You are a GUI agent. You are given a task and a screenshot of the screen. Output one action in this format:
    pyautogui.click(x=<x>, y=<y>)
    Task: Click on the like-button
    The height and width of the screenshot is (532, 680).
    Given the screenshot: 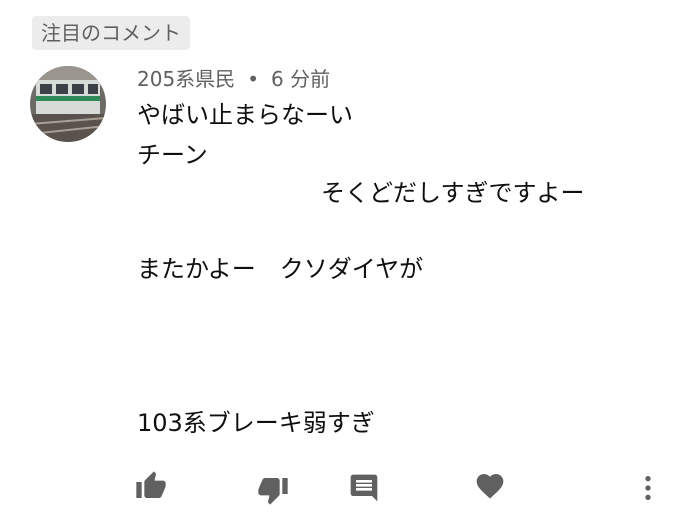 What is the action you would take?
    pyautogui.click(x=151, y=486)
    